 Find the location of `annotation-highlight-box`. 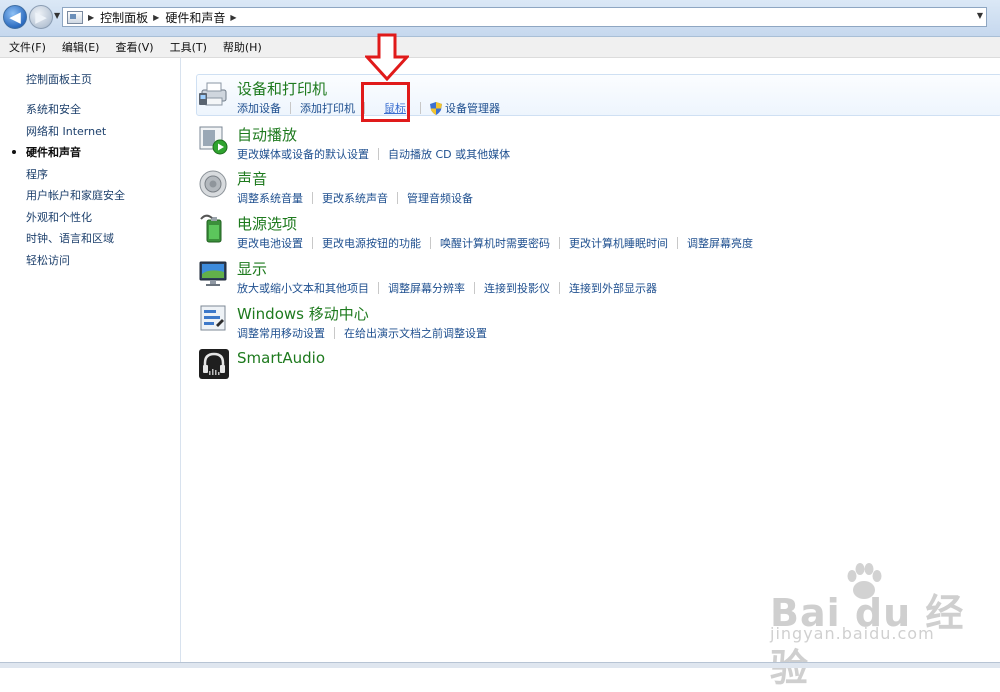

annotation-highlight-box is located at coordinates (385, 102).